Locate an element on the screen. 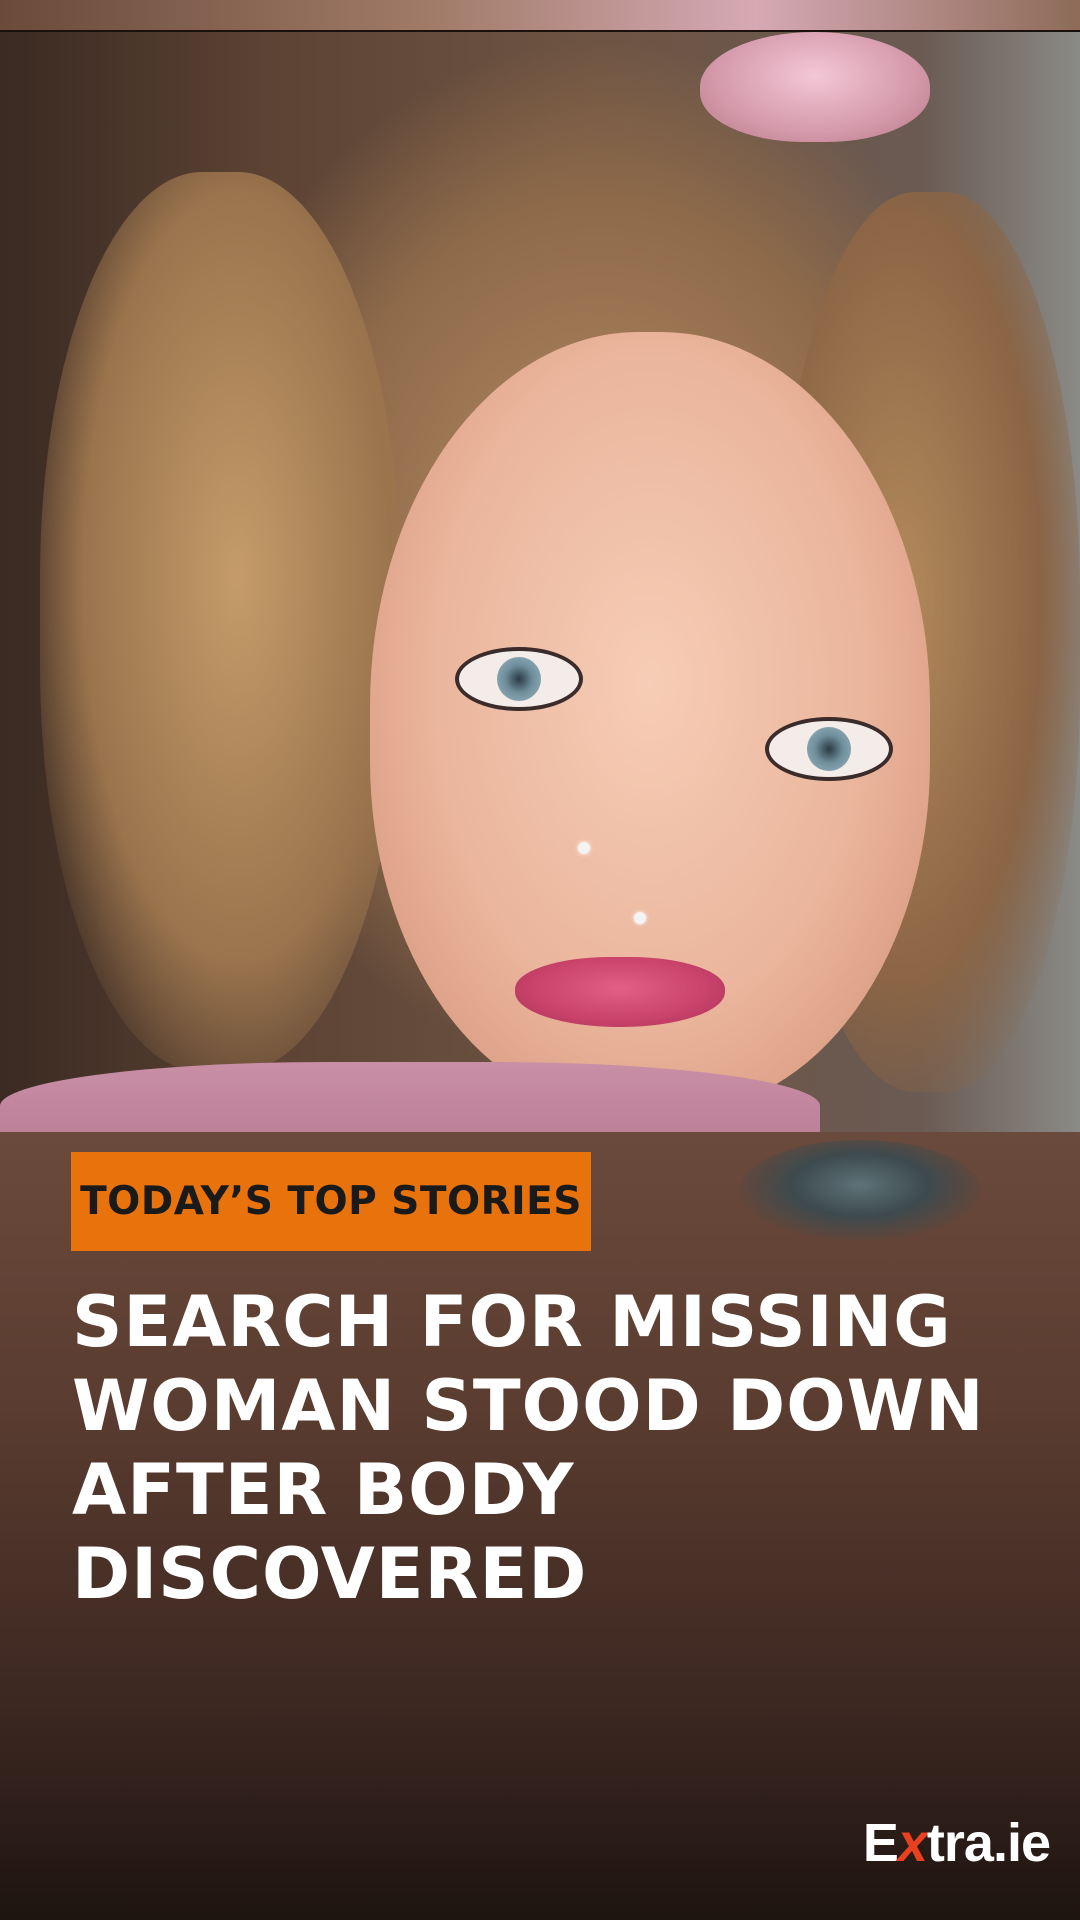 This screenshot has width=1080, height=1920. headline-line: SEARCH FOR MISSING is located at coordinates (512, 1322).